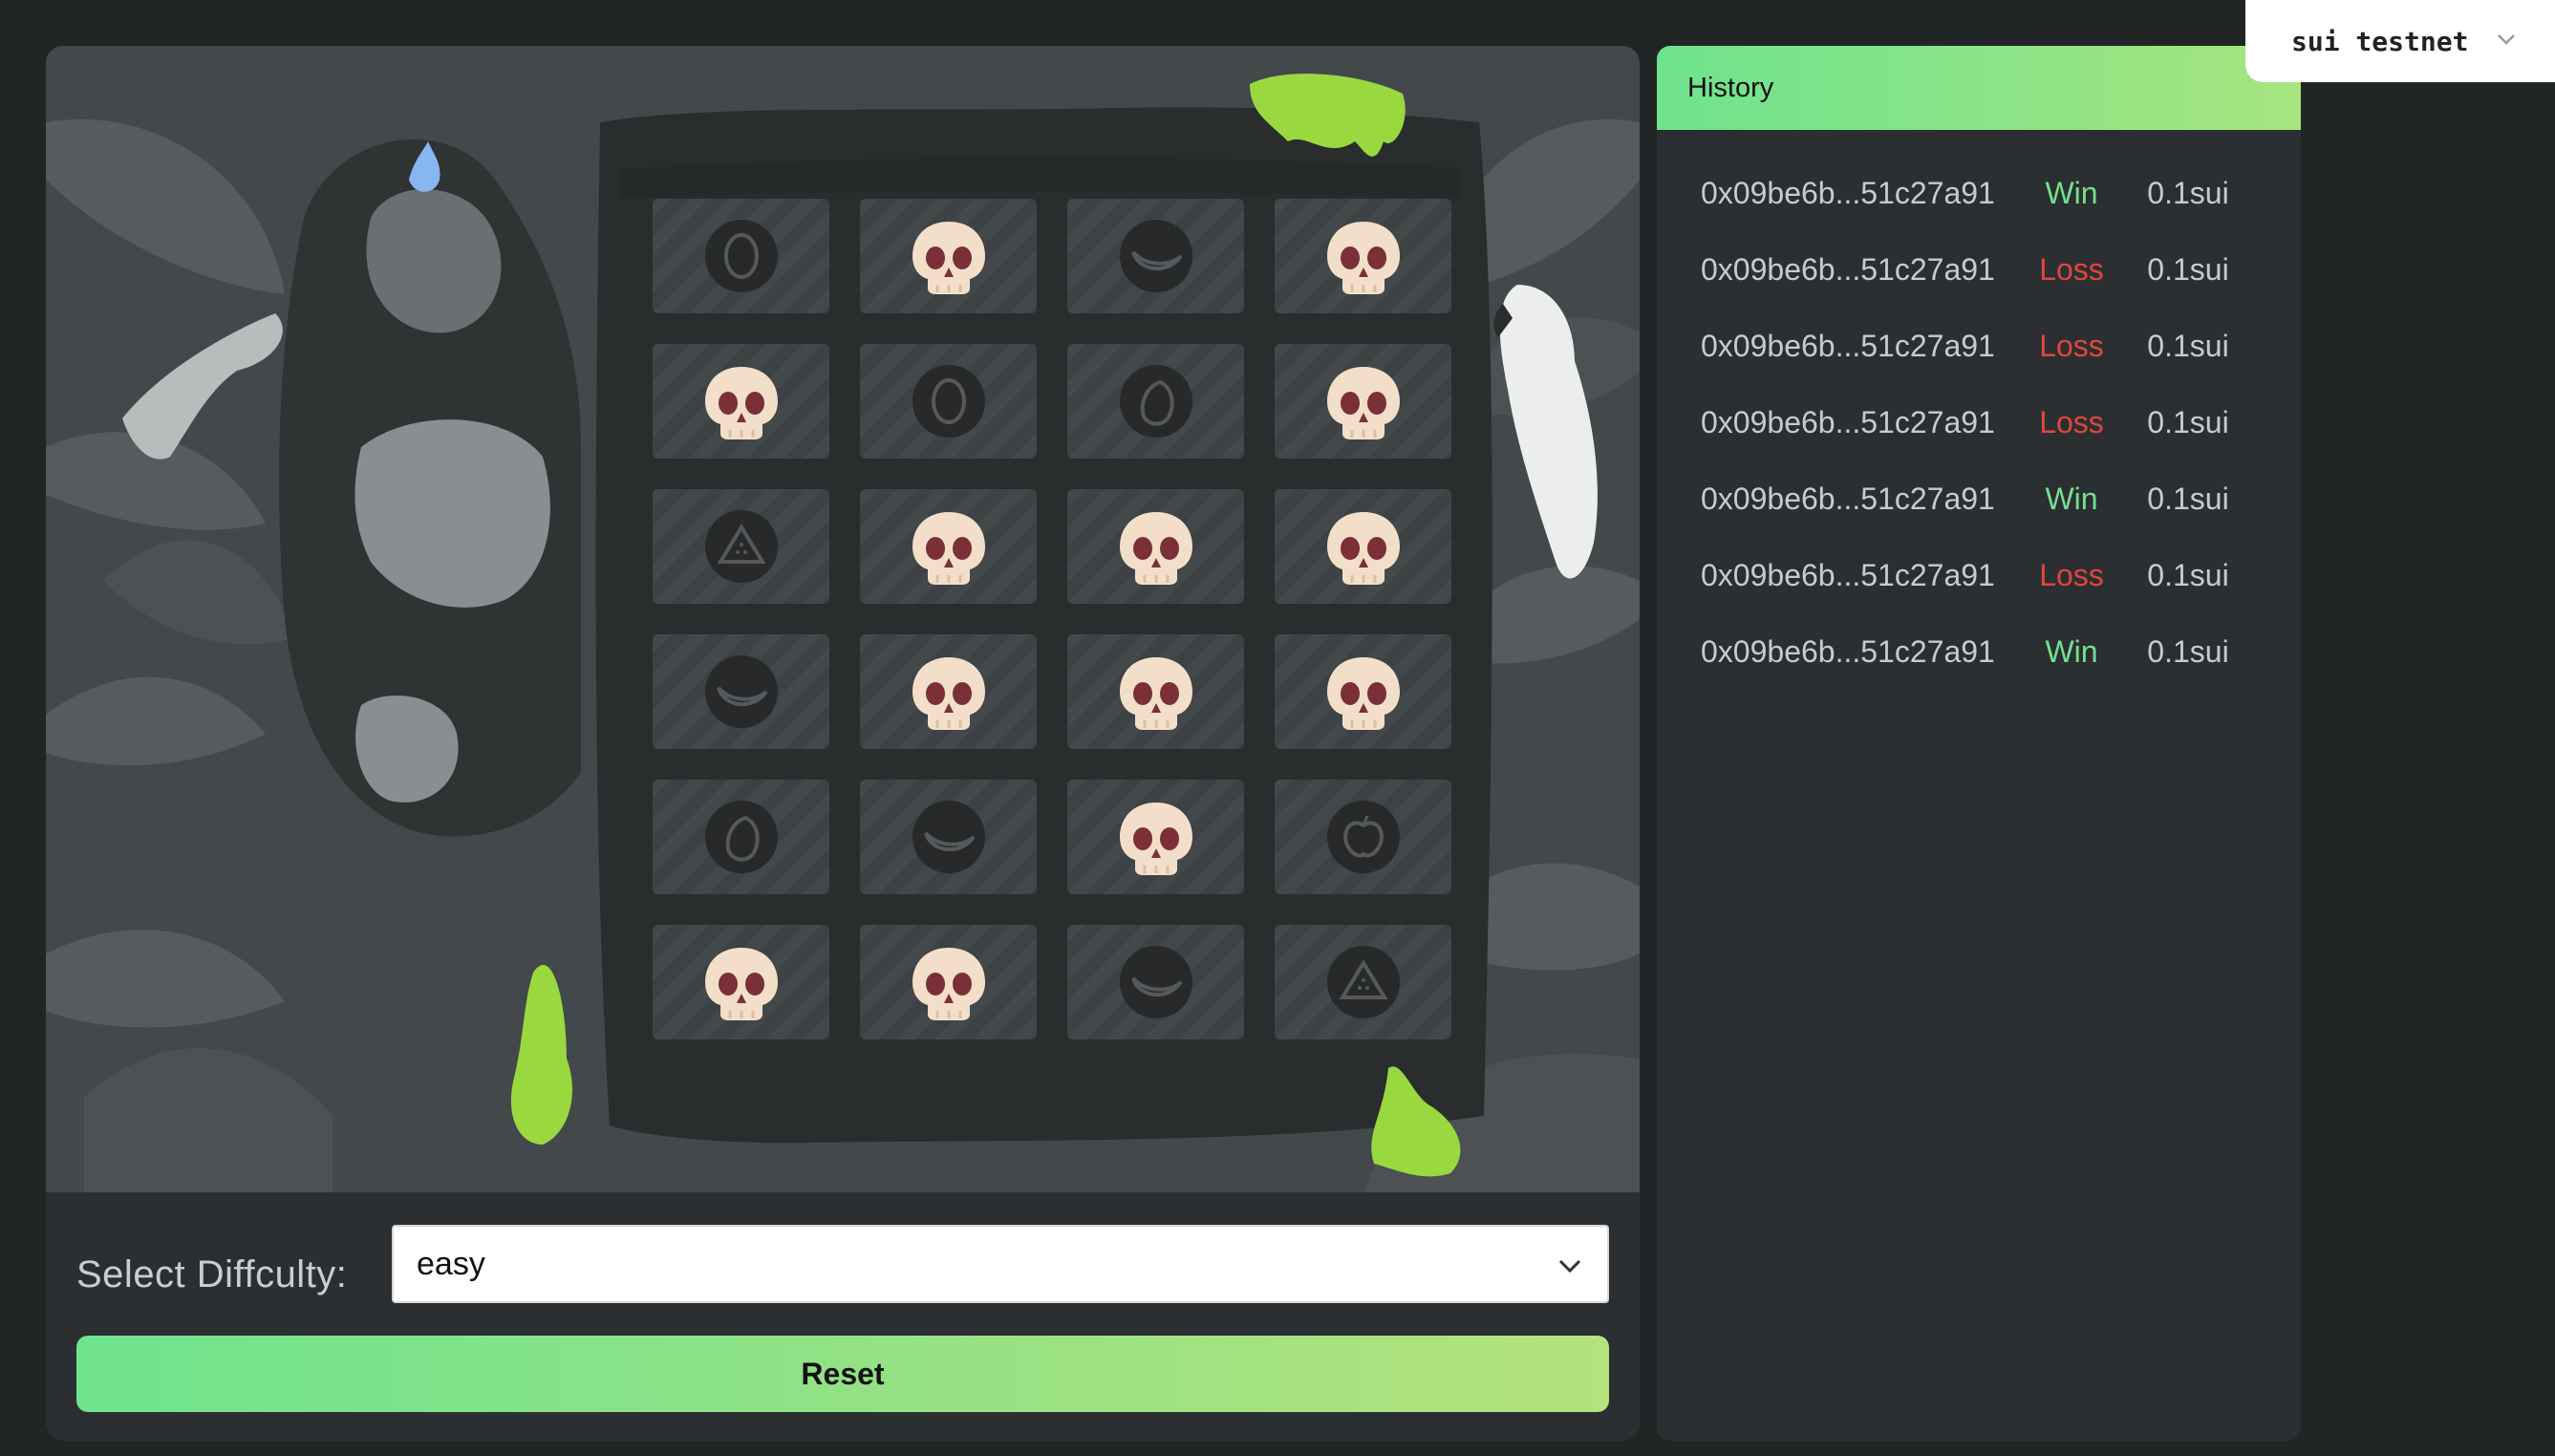 This screenshot has height=1456, width=2555. I want to click on apple-icon, so click(1363, 837).